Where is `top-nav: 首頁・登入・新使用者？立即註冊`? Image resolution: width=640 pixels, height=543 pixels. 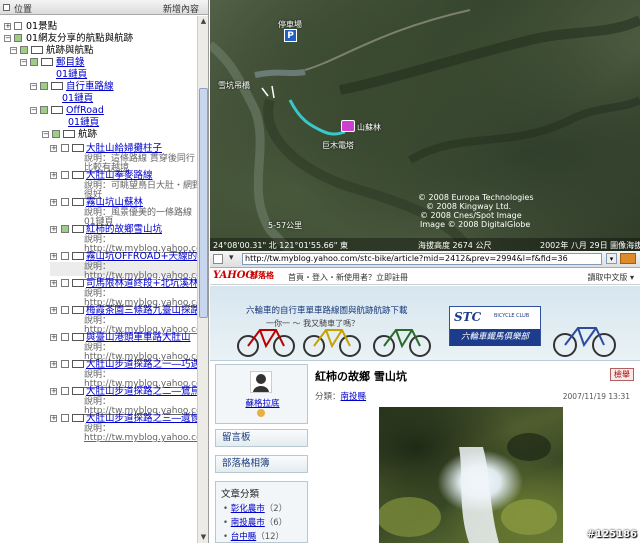 top-nav: 首頁・登入・新使用者？立即註冊 is located at coordinates (348, 277).